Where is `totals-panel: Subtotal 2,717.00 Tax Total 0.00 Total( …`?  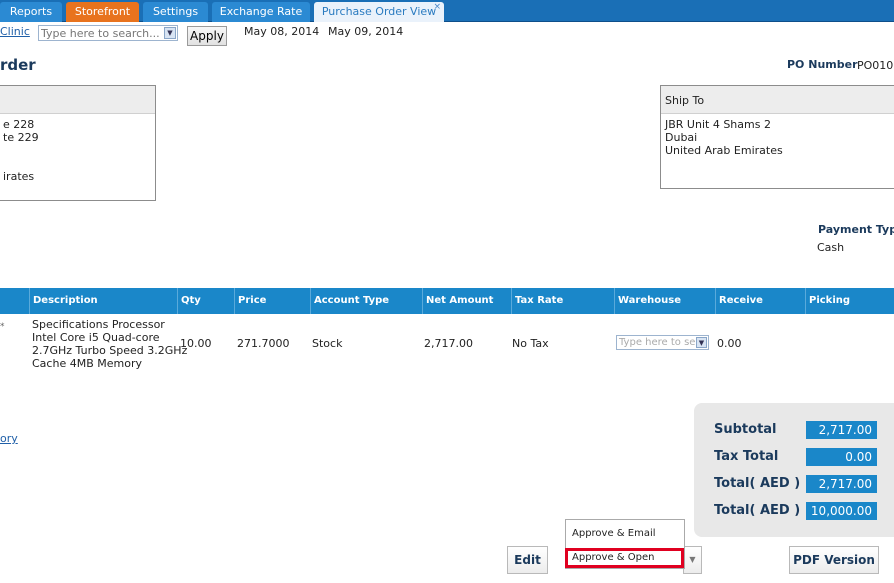 totals-panel: Subtotal 2,717.00 Tax Total 0.00 Total( … is located at coordinates (794, 470).